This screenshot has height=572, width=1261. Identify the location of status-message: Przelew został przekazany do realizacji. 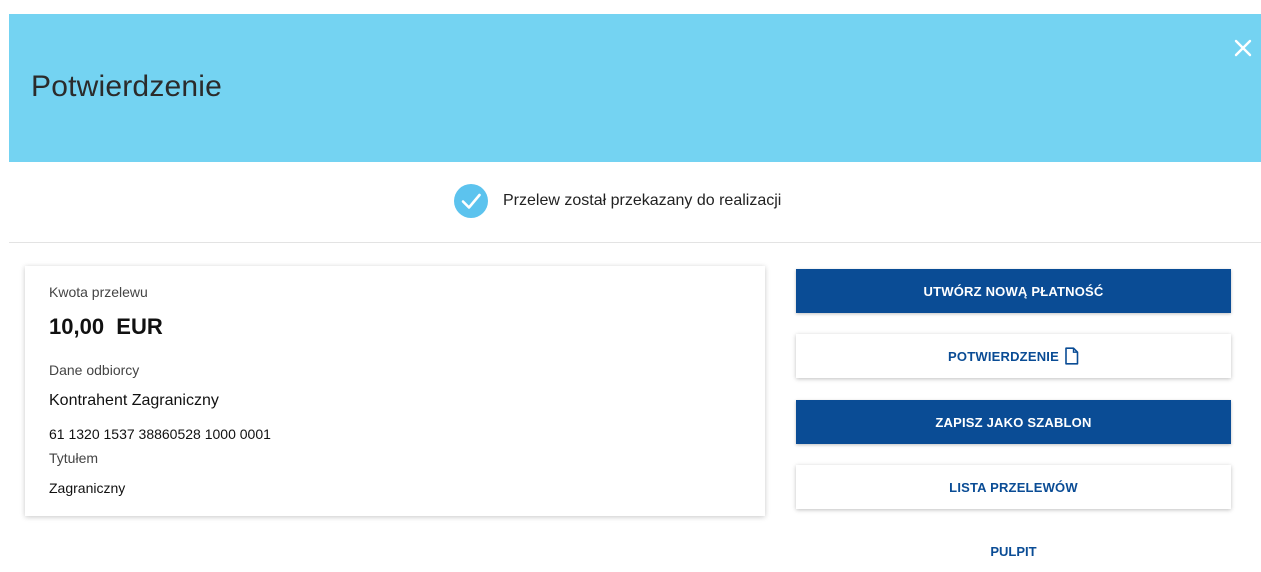
(617, 201).